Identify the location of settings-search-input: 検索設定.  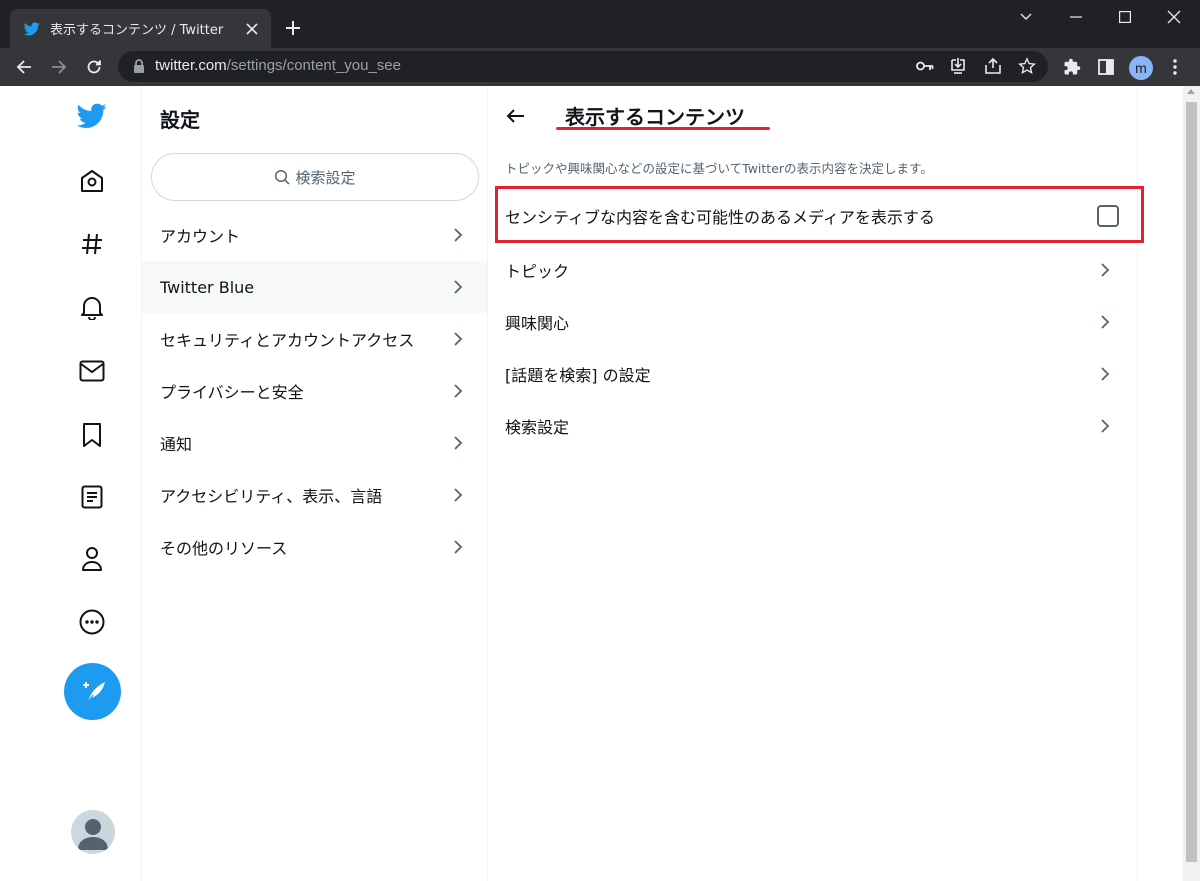
(315, 177).